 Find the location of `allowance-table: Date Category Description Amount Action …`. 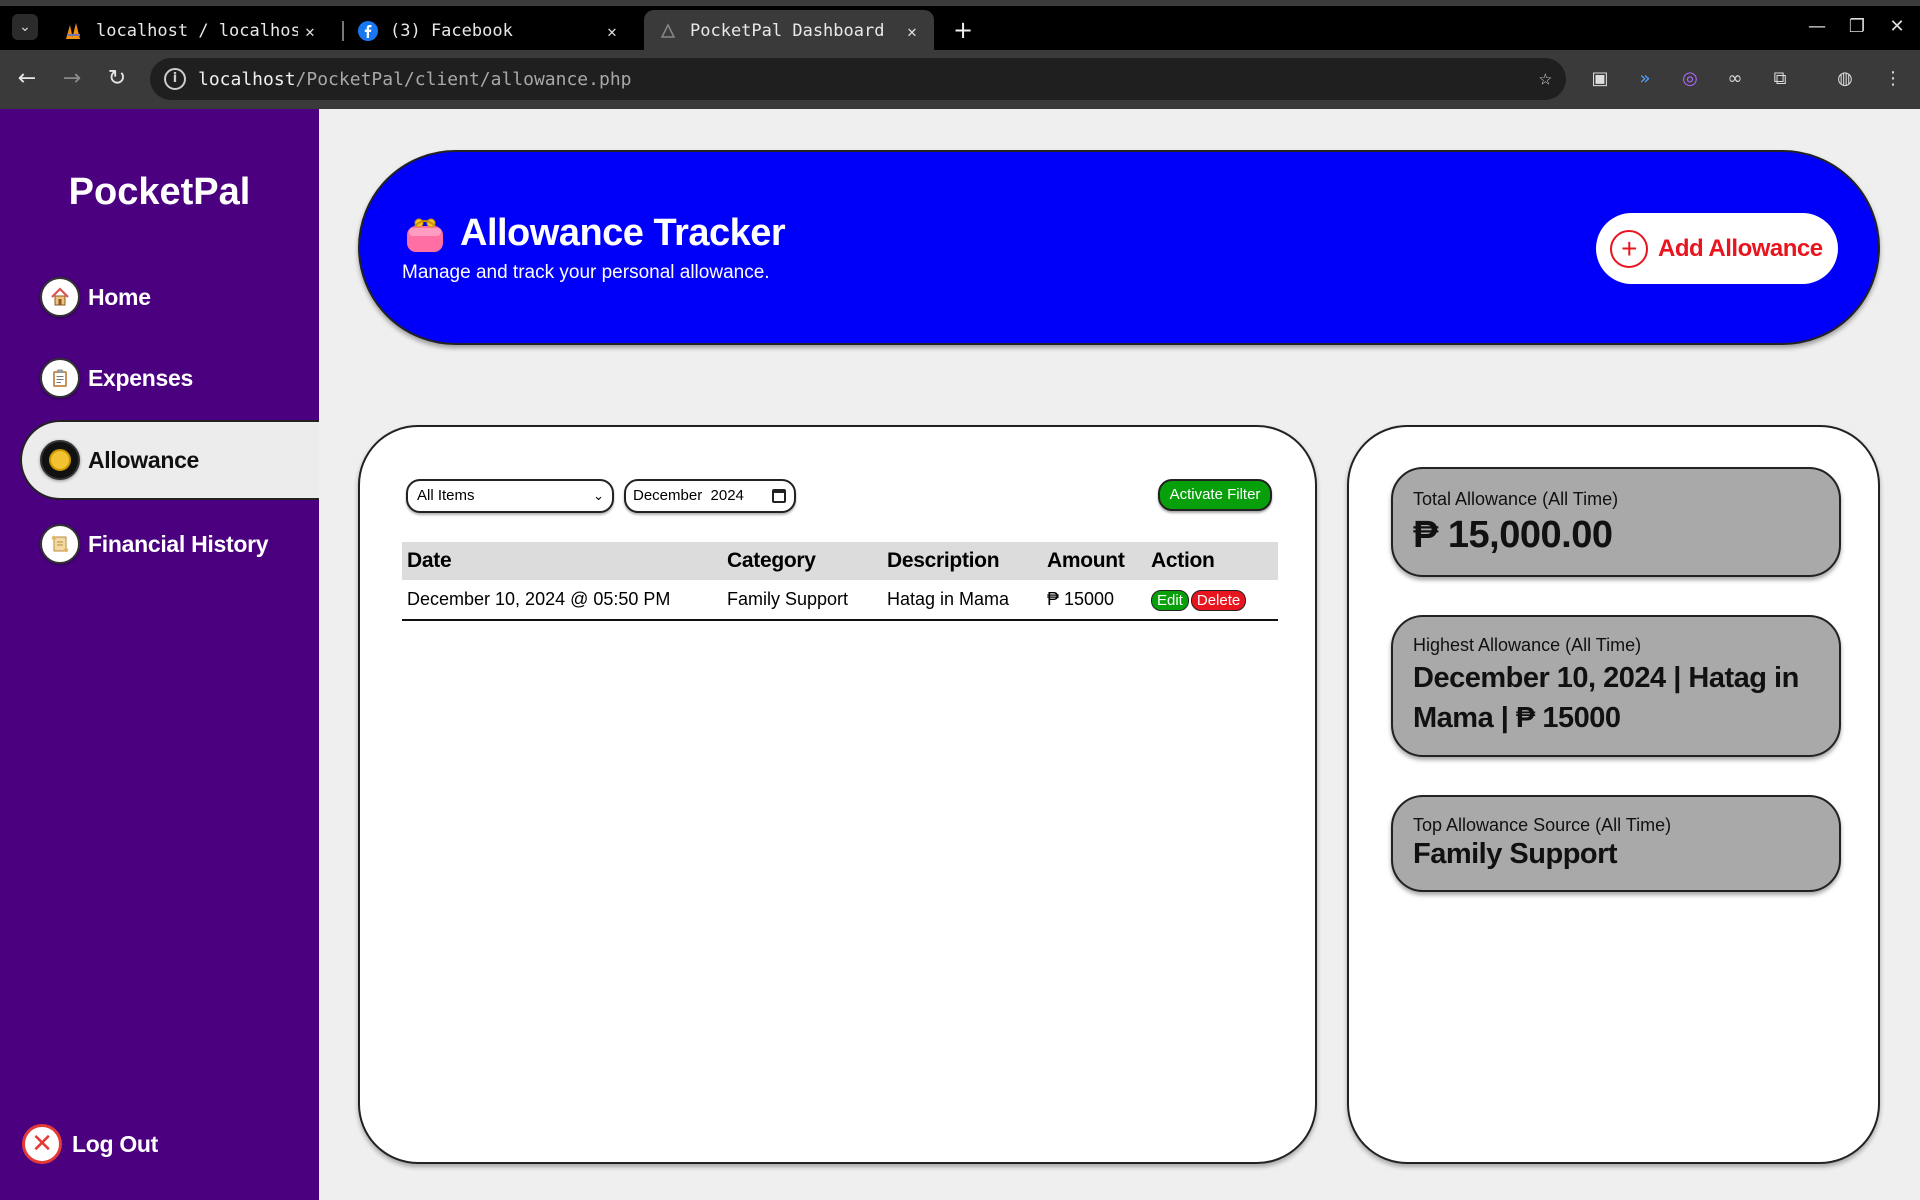

allowance-table: Date Category Description Amount Action … is located at coordinates (840, 581).